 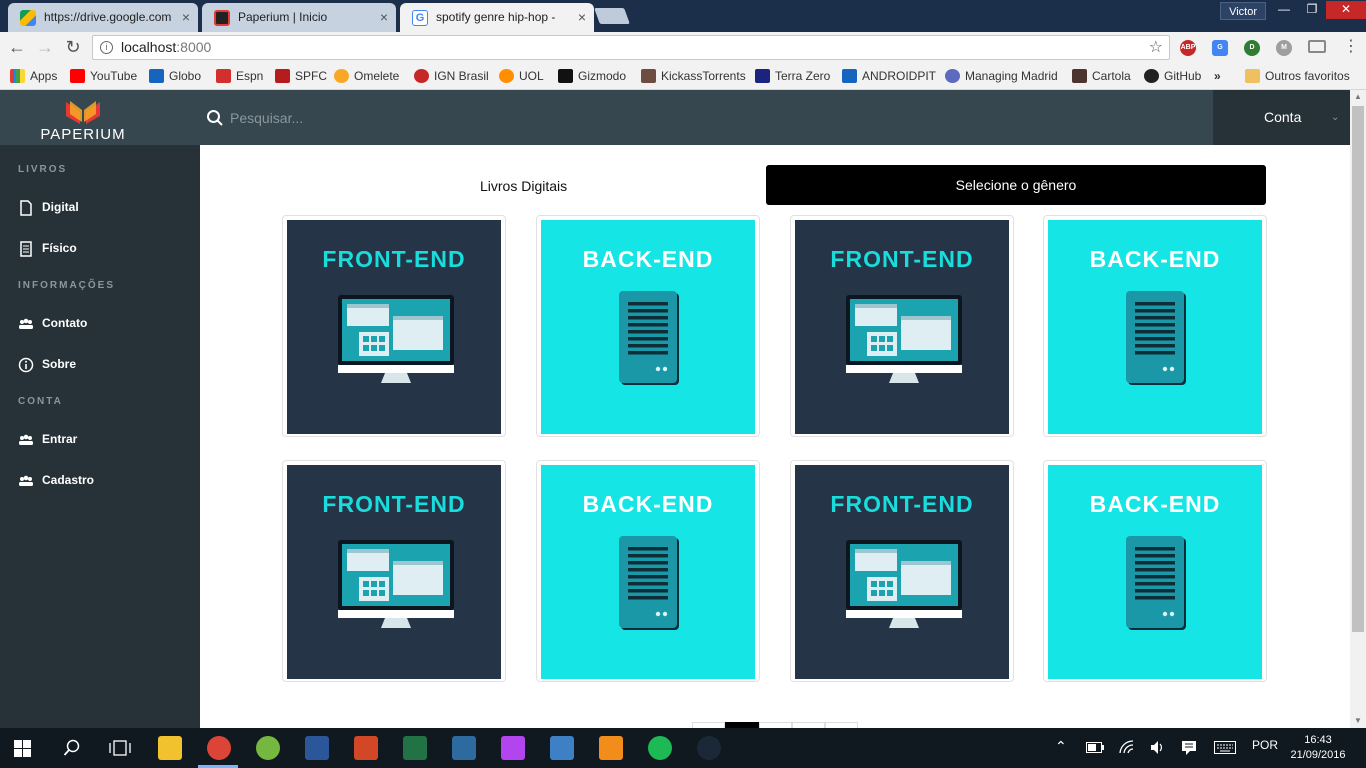 What do you see at coordinates (170, 748) in the screenshot?
I see `file-explorer-icon` at bounding box center [170, 748].